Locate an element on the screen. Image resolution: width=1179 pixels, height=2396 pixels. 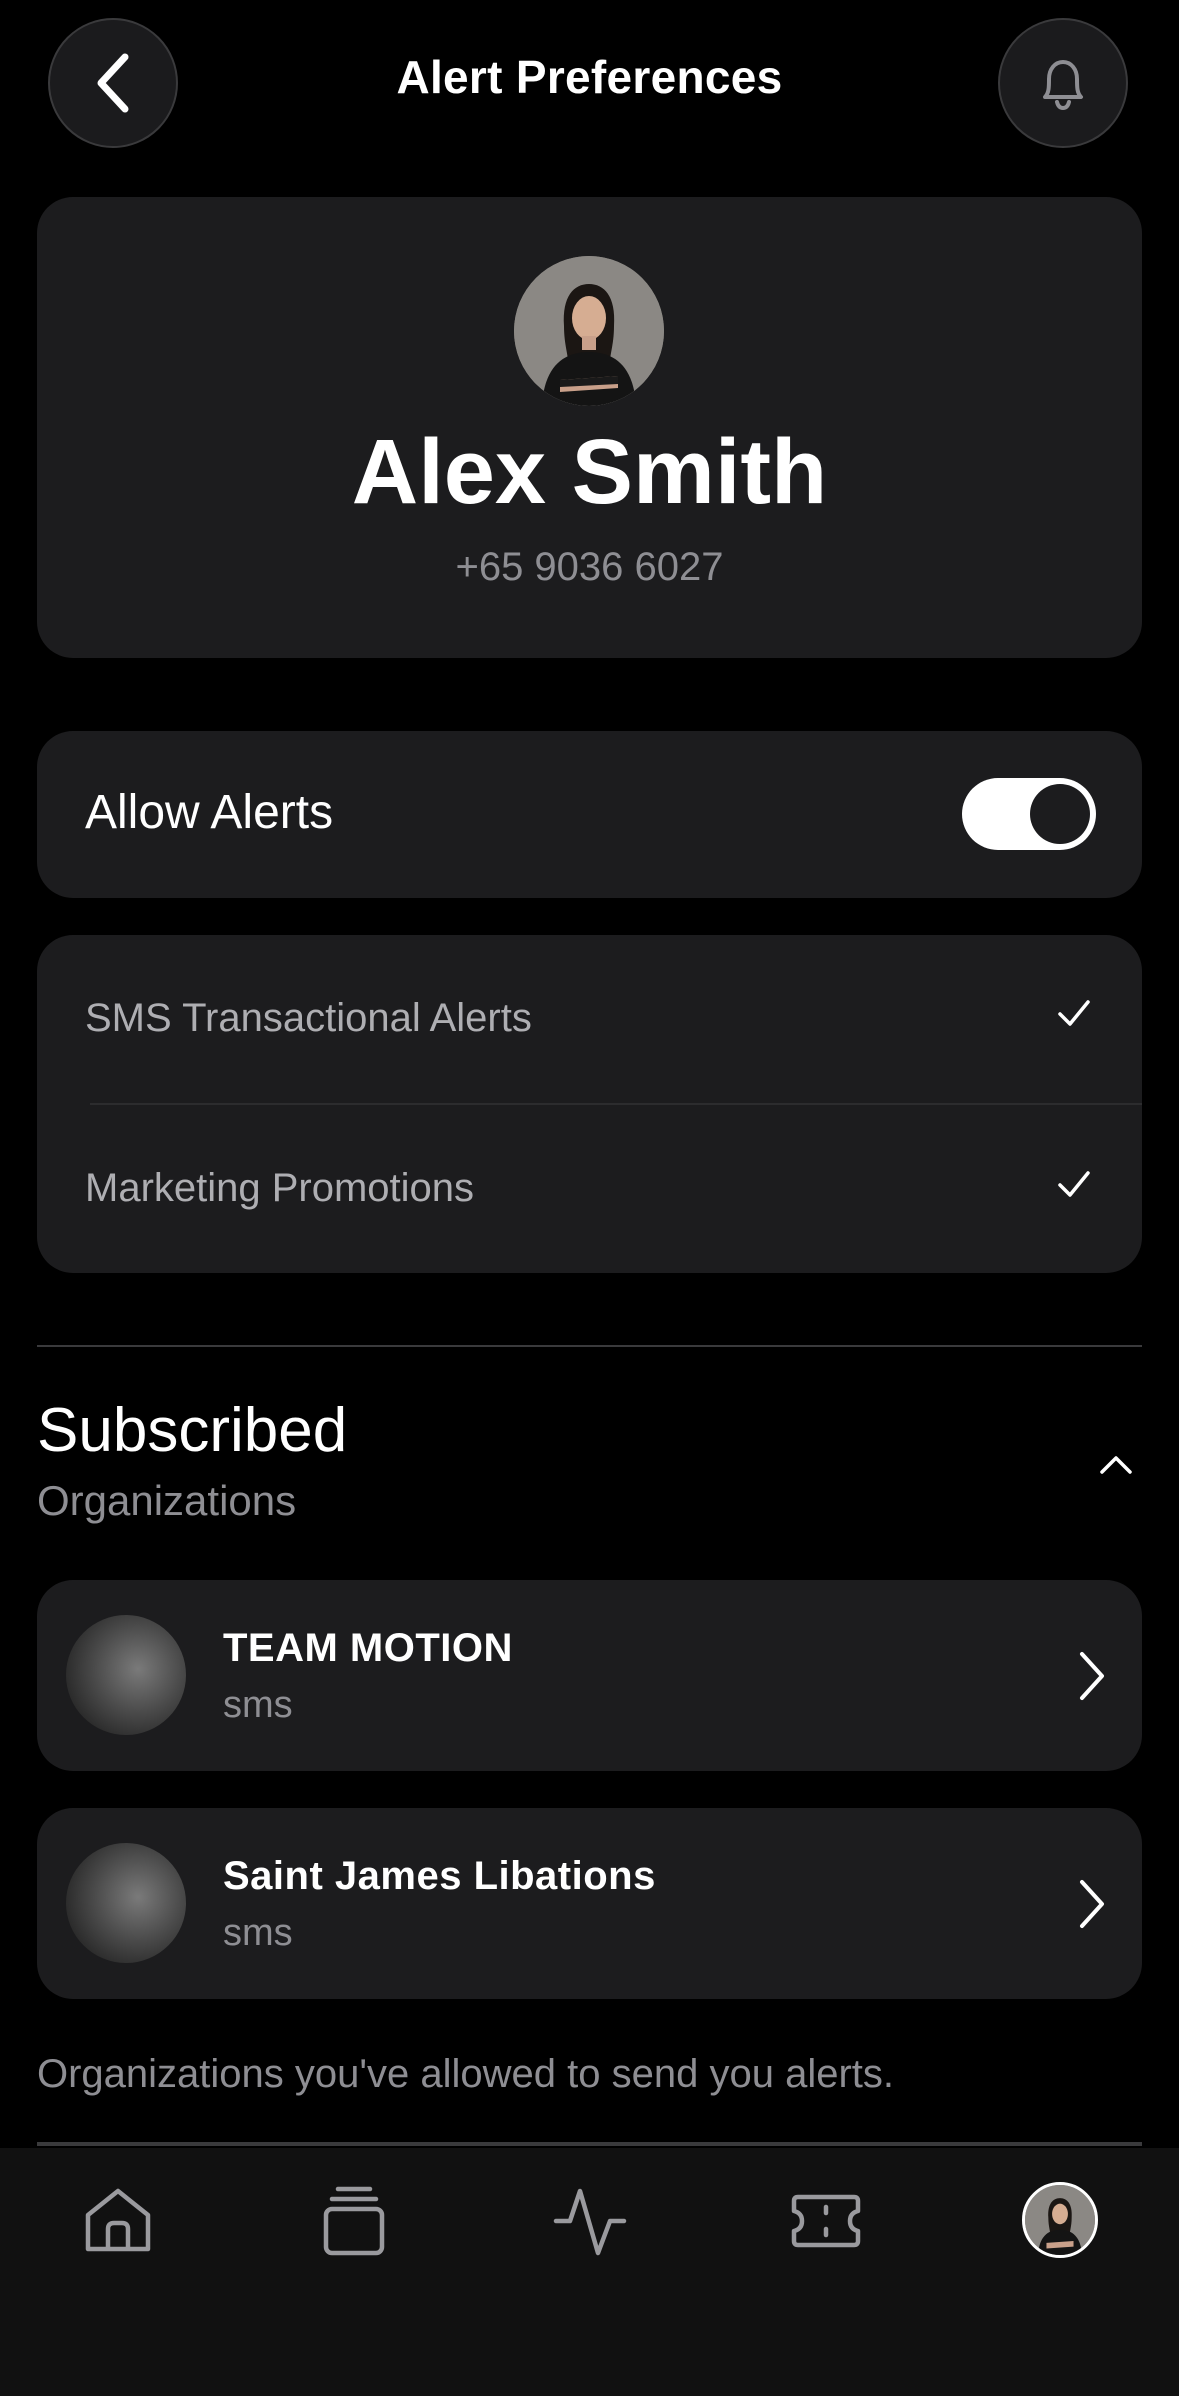
scroll-indicator is located at coordinates (589, 2144).